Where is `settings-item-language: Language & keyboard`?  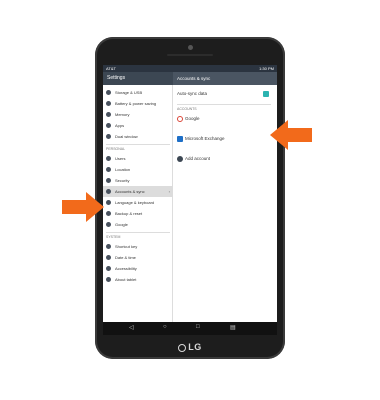 settings-item-language: Language & keyboard is located at coordinates (138, 202).